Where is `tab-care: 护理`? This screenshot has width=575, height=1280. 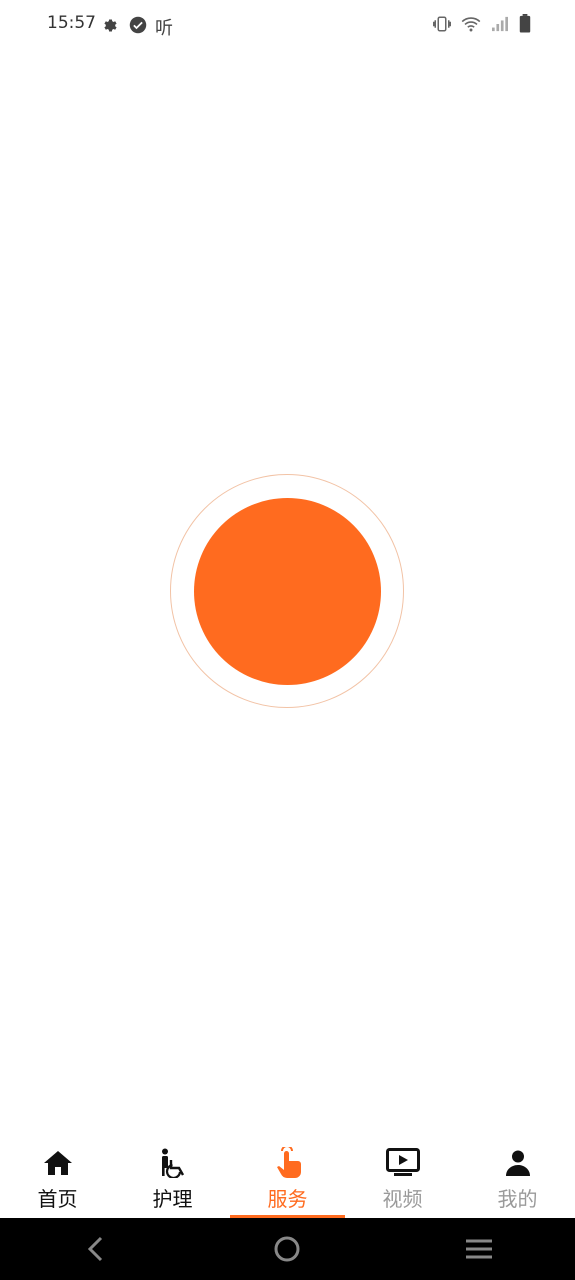 tab-care: 护理 is located at coordinates (172, 1178).